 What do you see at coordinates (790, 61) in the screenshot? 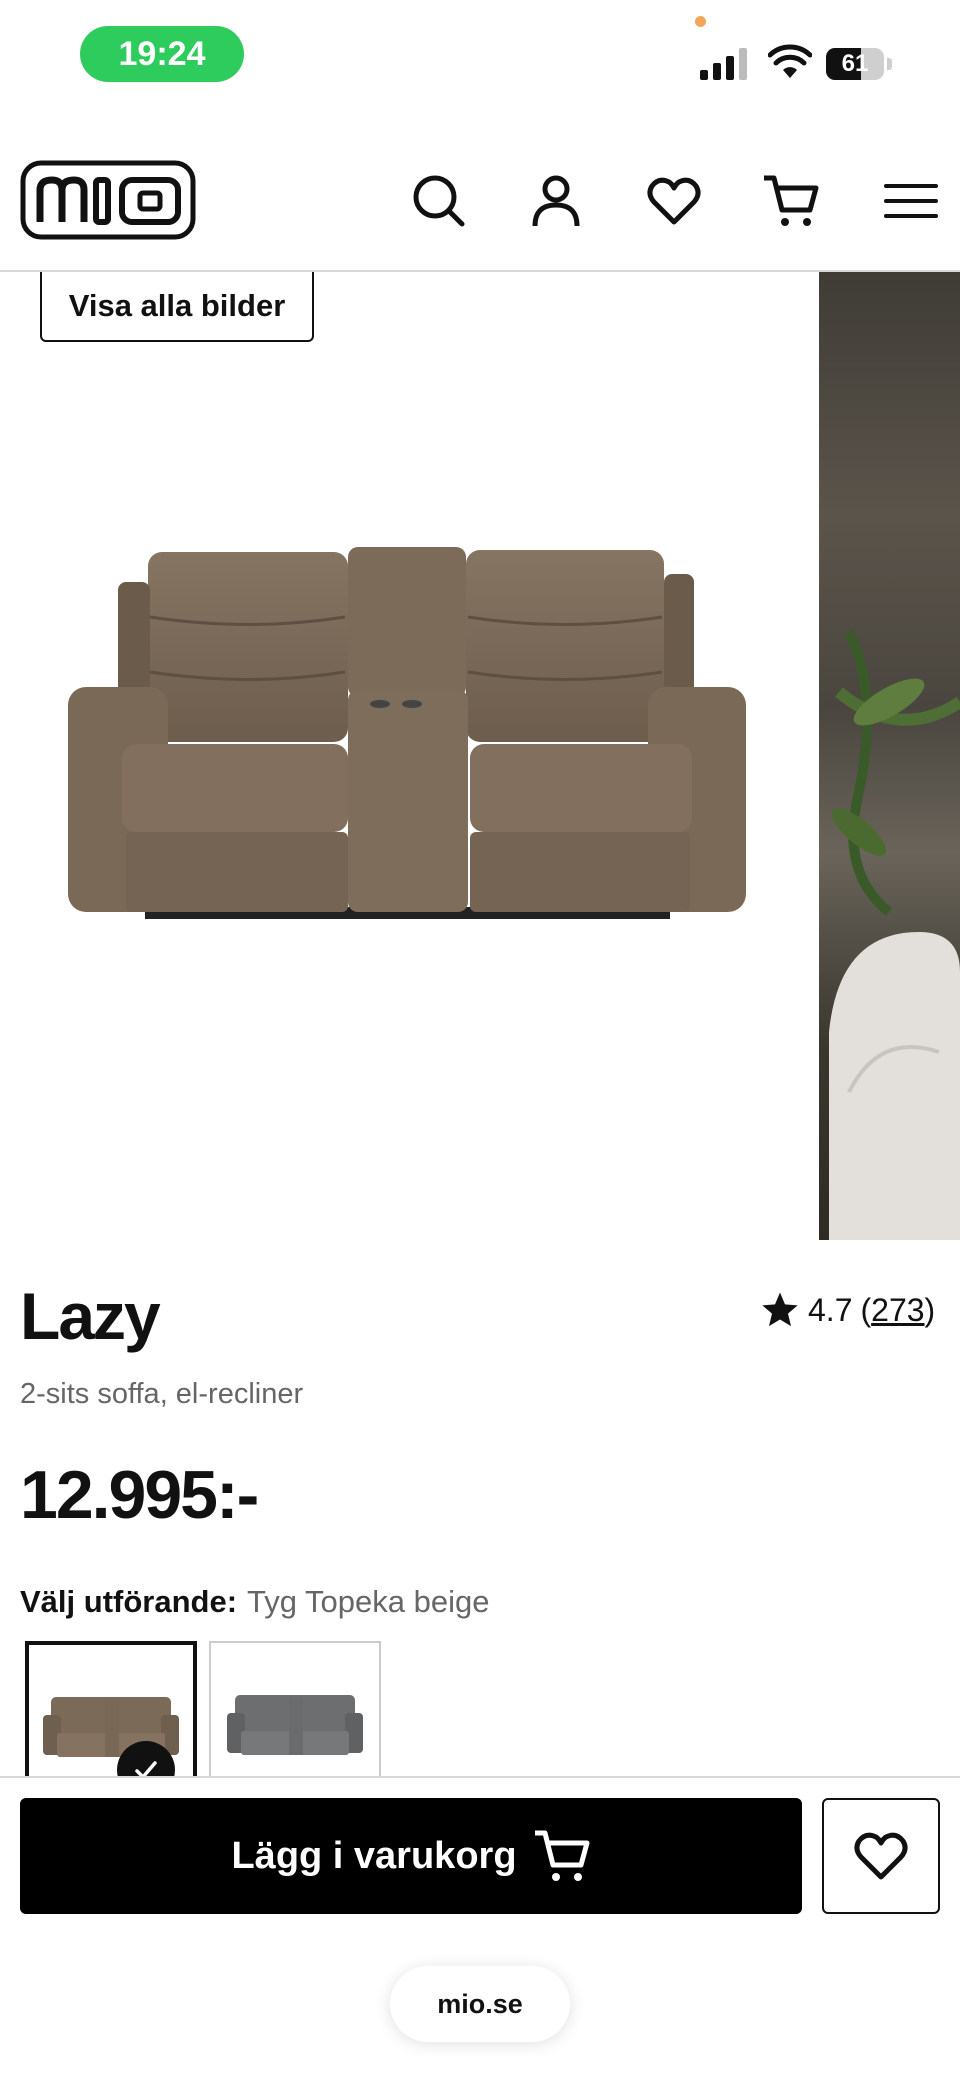
I see `wifi-icon` at bounding box center [790, 61].